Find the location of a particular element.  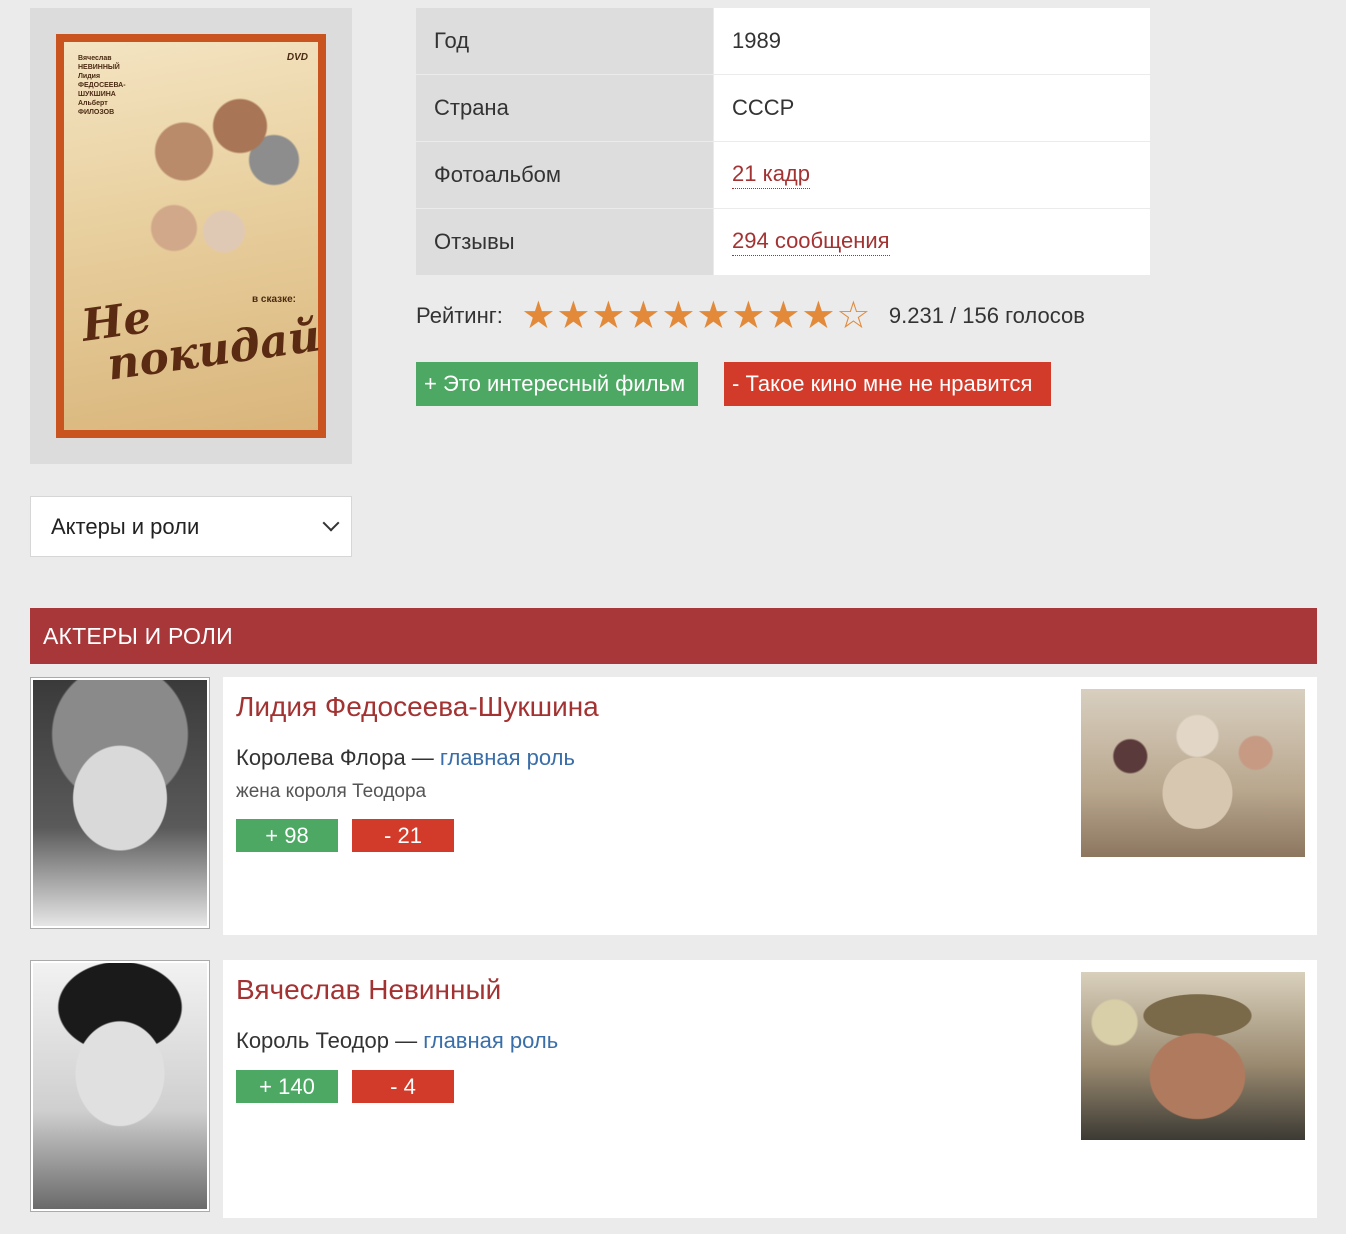

star-empty-icon: ☆ is located at coordinates (853, 316).